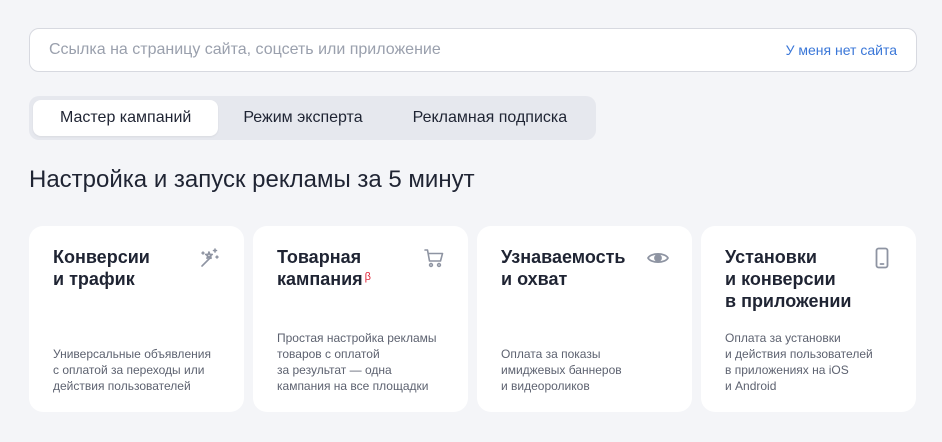  Describe the element at coordinates (302, 118) in the screenshot. I see `tab-expert-mode: Режим эксперта` at that location.